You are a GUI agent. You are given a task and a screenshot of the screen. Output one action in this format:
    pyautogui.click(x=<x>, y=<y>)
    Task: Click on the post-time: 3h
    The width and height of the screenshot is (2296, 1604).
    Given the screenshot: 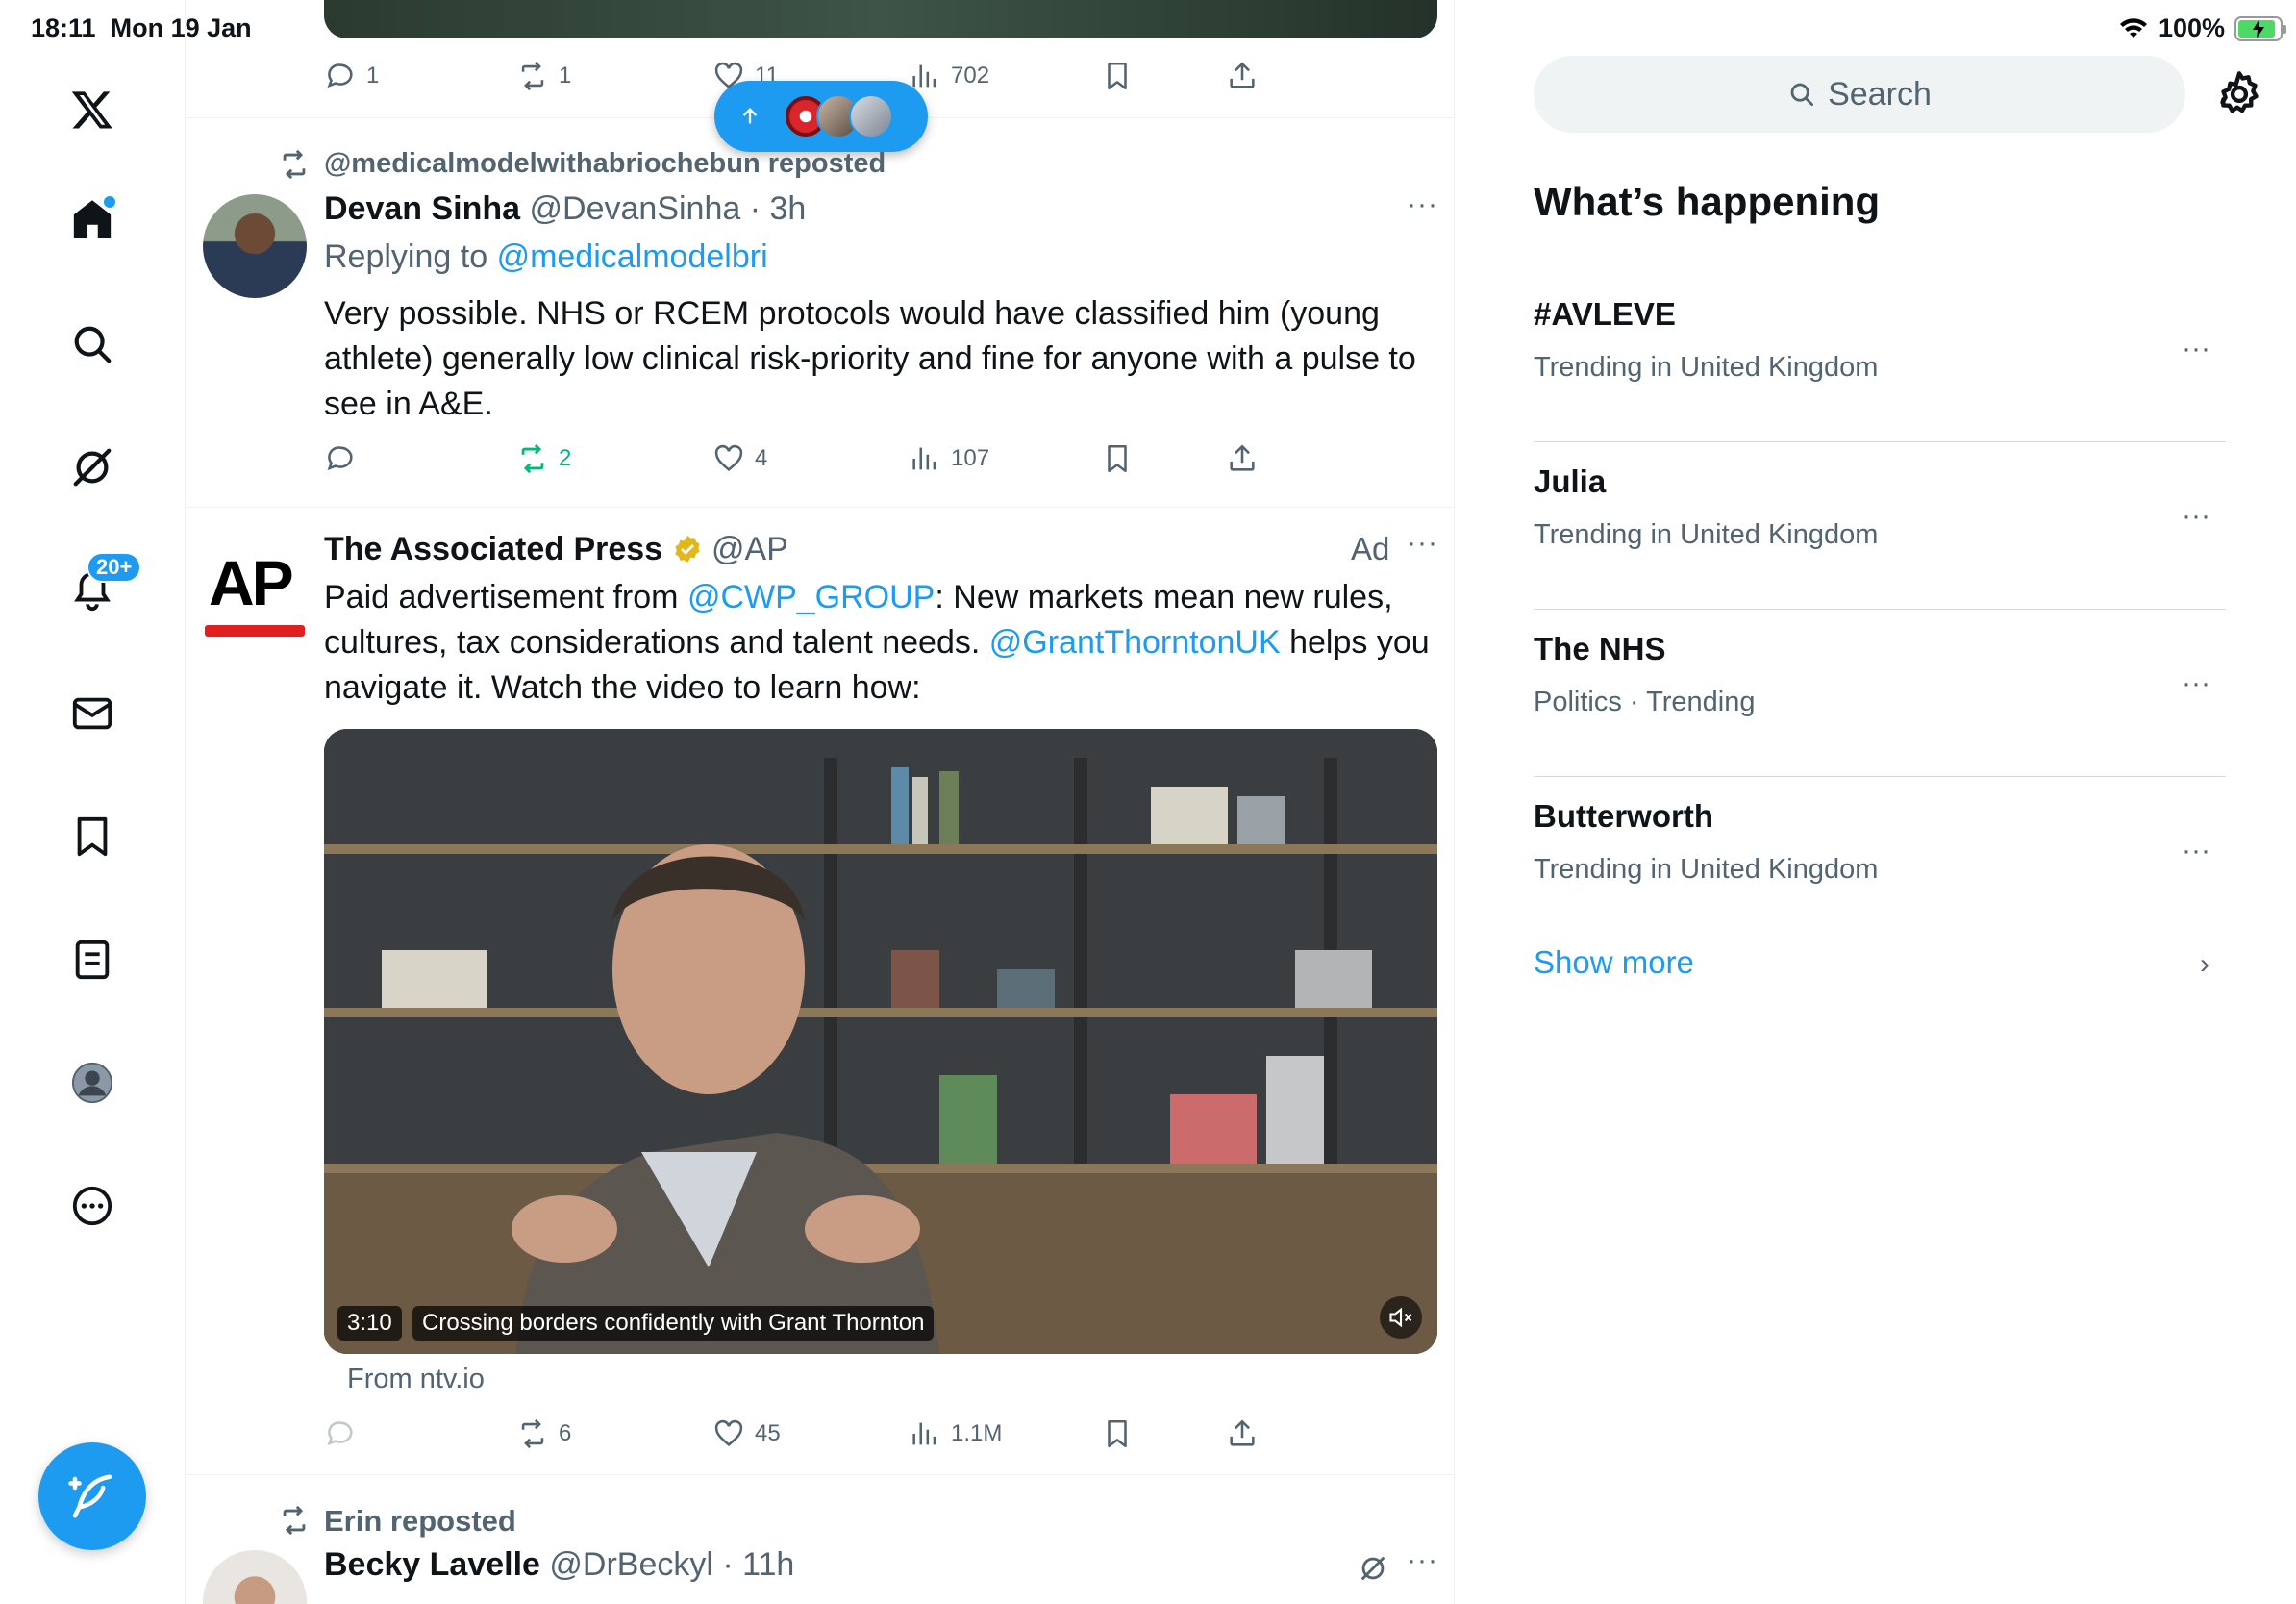 What is the action you would take?
    pyautogui.click(x=788, y=208)
    